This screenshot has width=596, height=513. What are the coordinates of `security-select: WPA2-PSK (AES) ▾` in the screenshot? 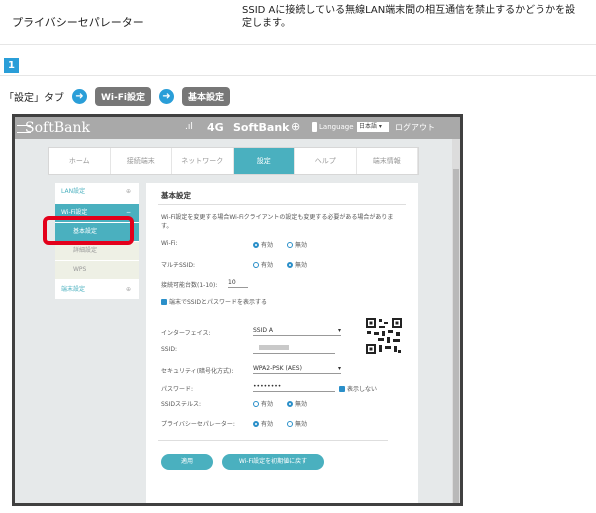 It's located at (297, 369).